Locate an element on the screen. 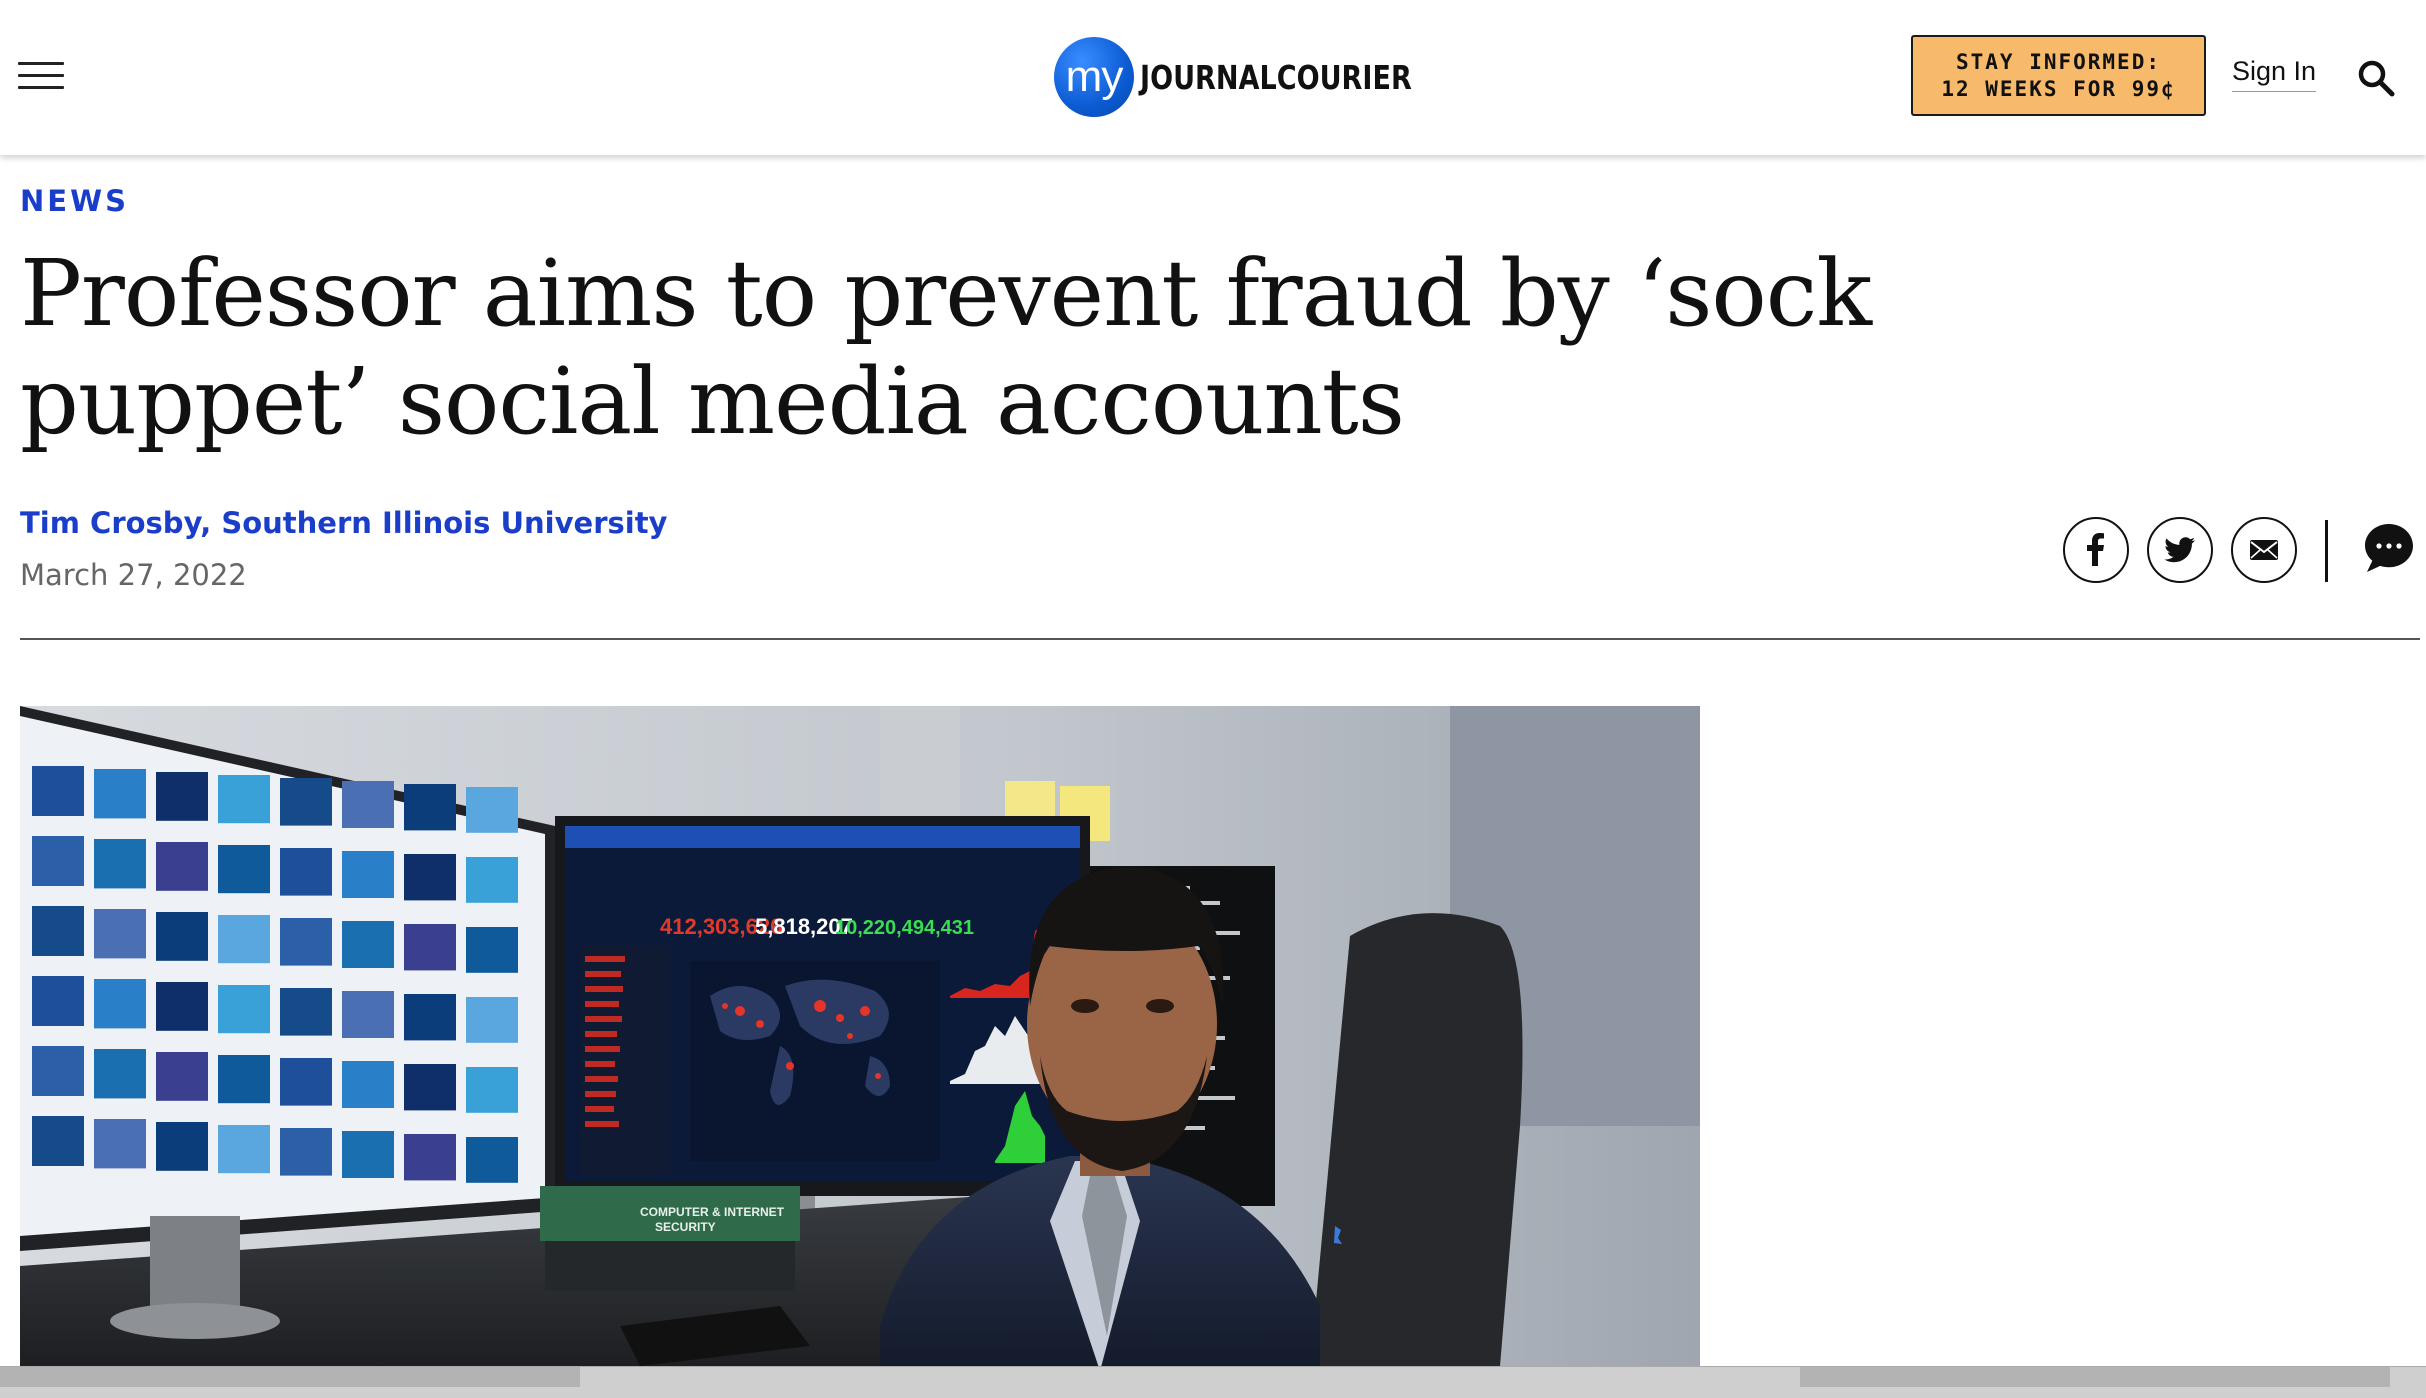  browser-status-bar is located at coordinates (1213, 1382).